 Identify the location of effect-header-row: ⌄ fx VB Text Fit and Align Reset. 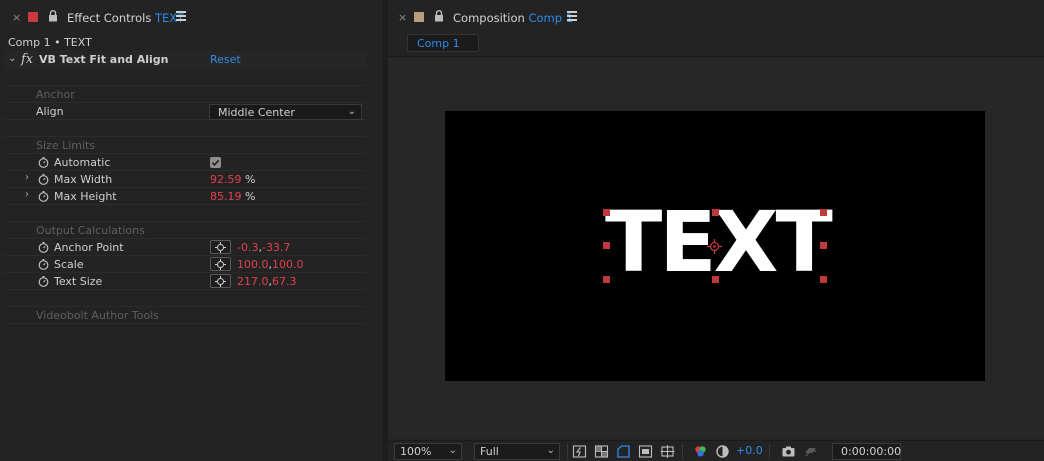
(185, 60).